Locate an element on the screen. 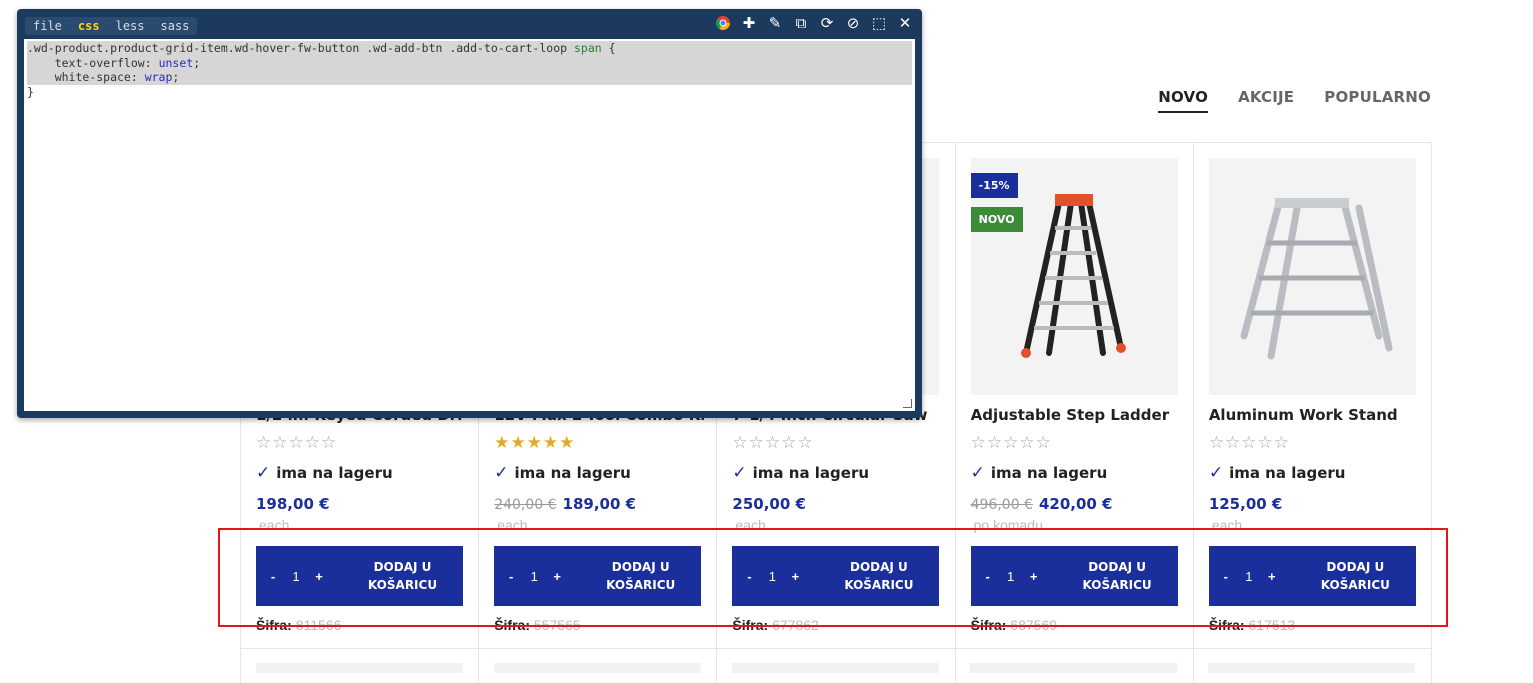  product-price: 240,00 € 189,00 € is located at coordinates (565, 504).